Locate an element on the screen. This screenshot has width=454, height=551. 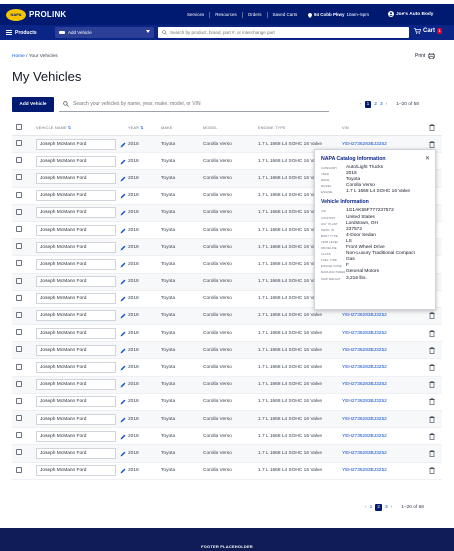
select-all-checkbox is located at coordinates (19, 127).